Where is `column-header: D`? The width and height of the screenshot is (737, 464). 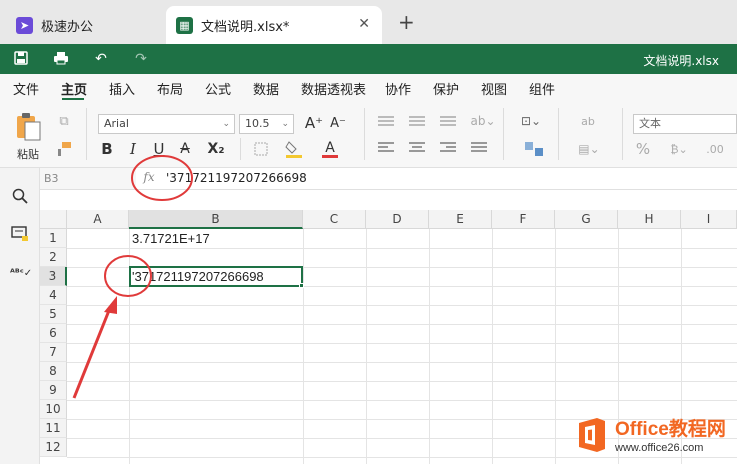
column-header: D is located at coordinates (397, 219).